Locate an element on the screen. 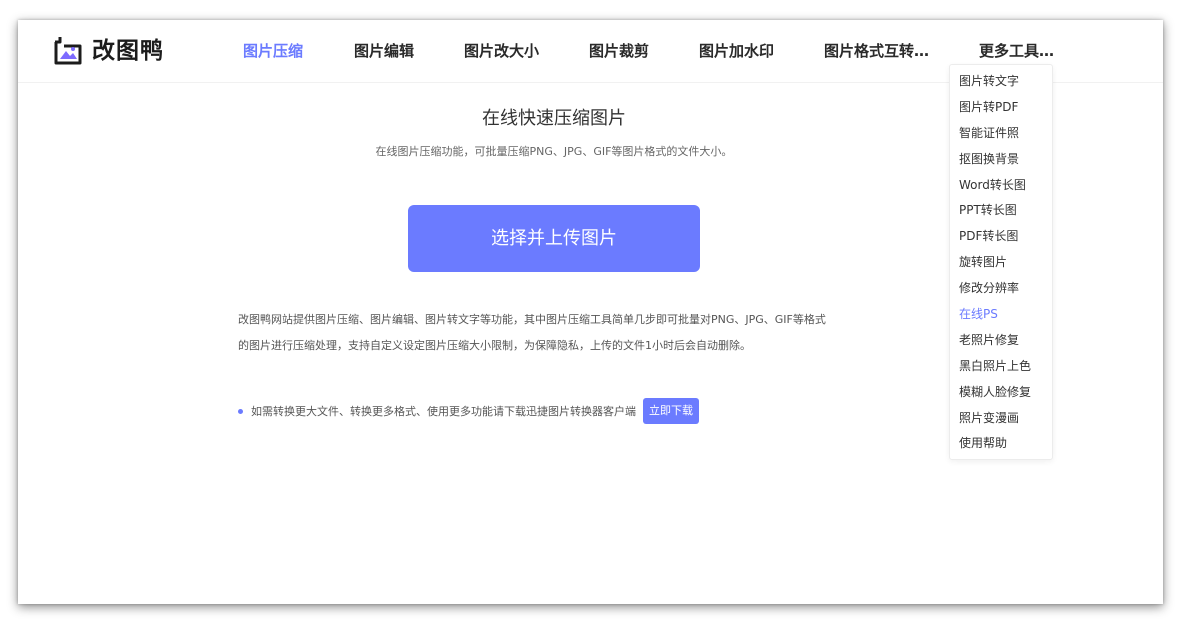 Image resolution: width=1200 pixels, height=641 pixels. nav-image-resize: 图片改大小 is located at coordinates (501, 51).